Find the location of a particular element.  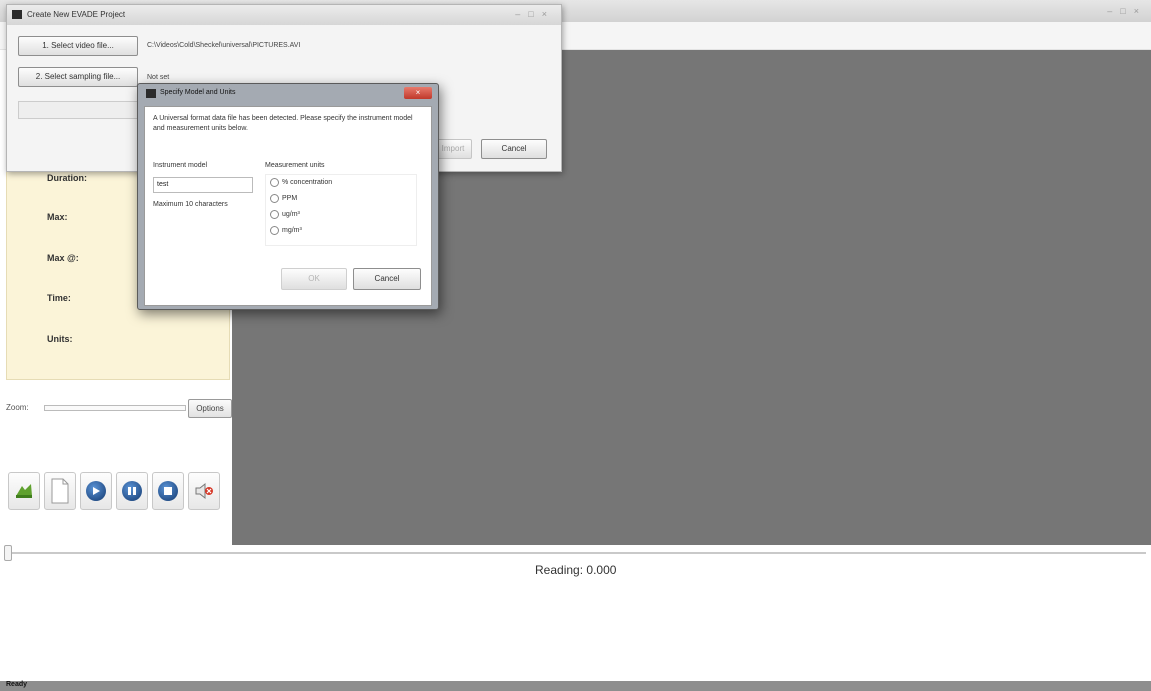

reading-value: 0.000 is located at coordinates (601, 570).